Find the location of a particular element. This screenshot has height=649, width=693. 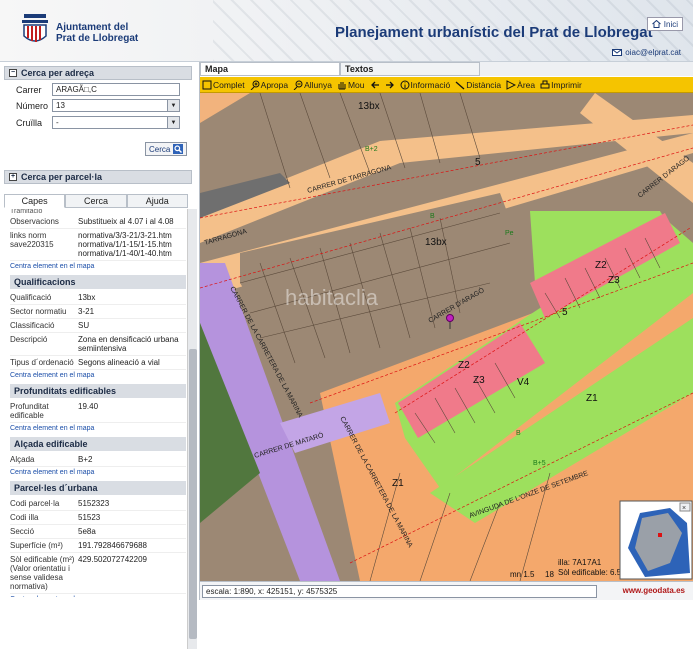

home-button: Inici is located at coordinates (664, 24).